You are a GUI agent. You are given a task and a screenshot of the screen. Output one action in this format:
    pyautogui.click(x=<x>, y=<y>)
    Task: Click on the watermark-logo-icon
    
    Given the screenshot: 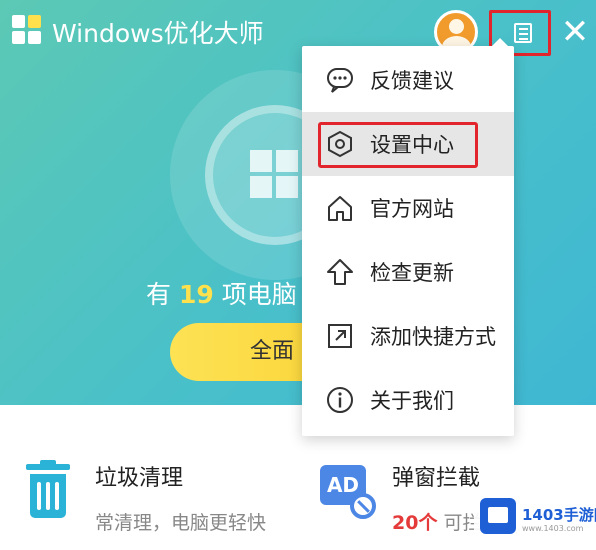 What is the action you would take?
    pyautogui.click(x=498, y=516)
    